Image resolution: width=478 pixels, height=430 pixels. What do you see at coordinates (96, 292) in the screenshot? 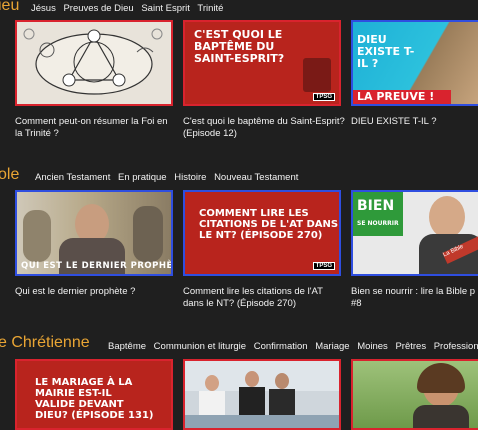
I see `video-title: Qui est le dernier prophète ?` at bounding box center [96, 292].